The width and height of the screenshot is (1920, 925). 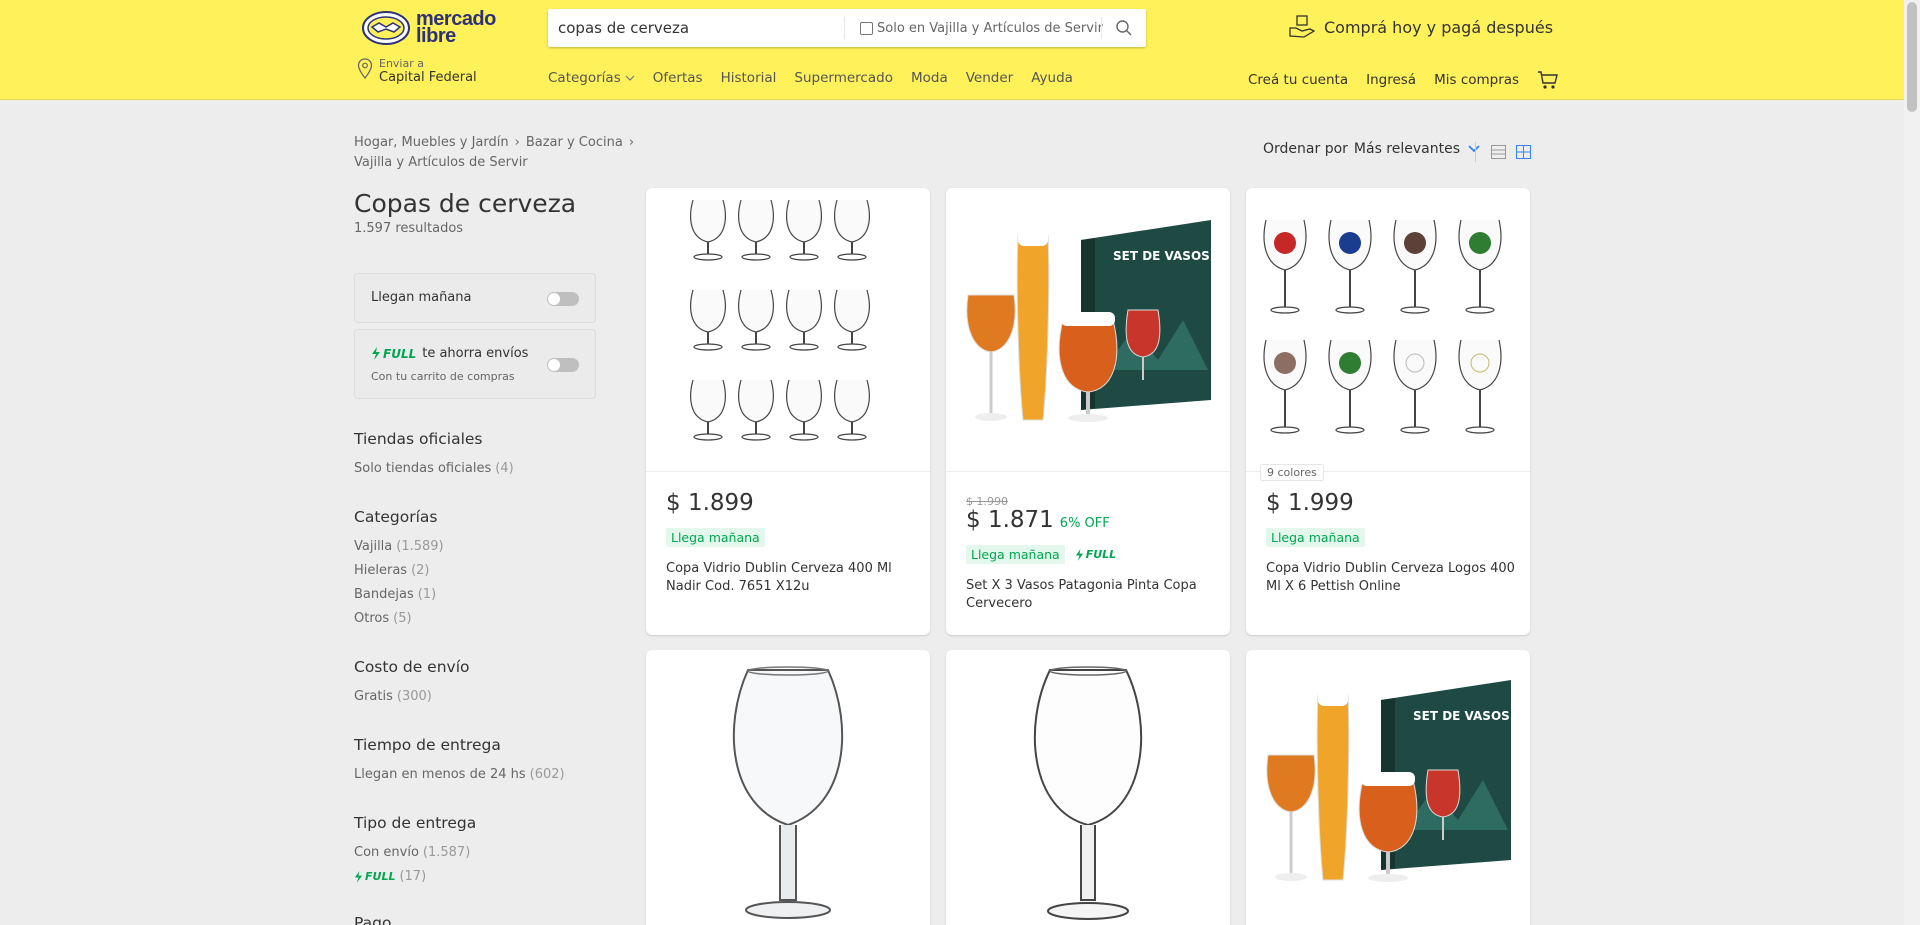 What do you see at coordinates (443, 376) in the screenshot?
I see `full-subtext: Con tu carrito de compras` at bounding box center [443, 376].